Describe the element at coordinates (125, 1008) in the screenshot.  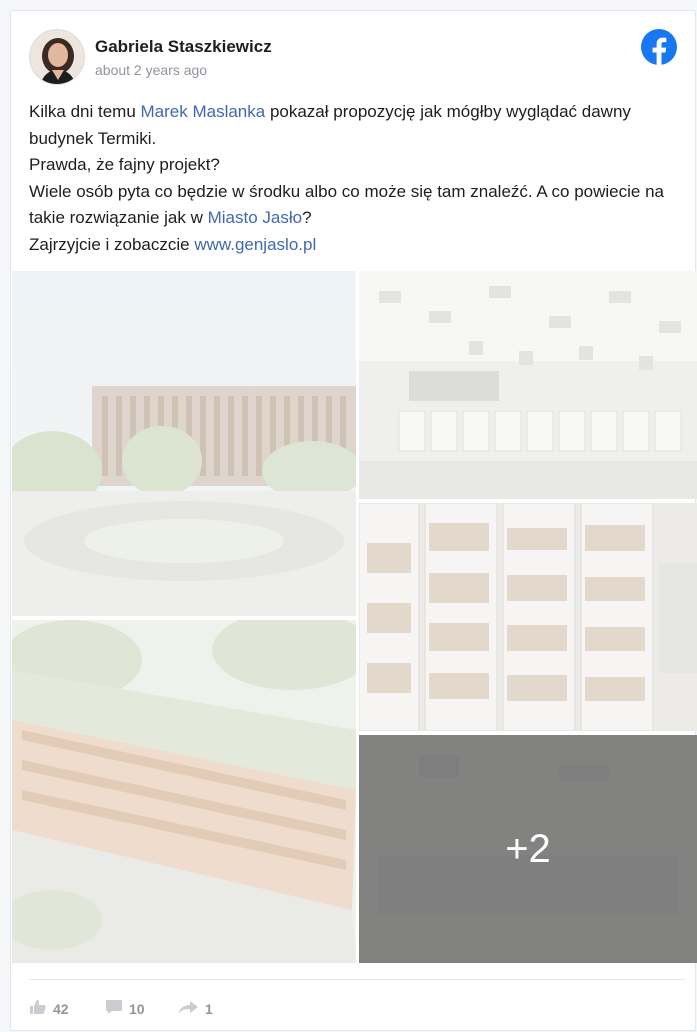
I see `comments-stat: 10` at that location.